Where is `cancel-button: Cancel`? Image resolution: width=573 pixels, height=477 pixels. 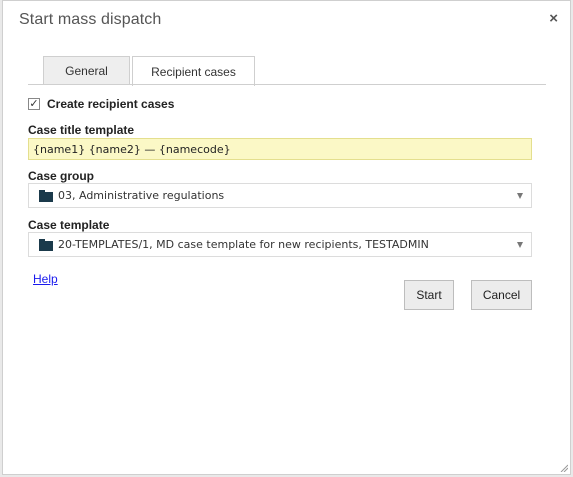 cancel-button: Cancel is located at coordinates (501, 295).